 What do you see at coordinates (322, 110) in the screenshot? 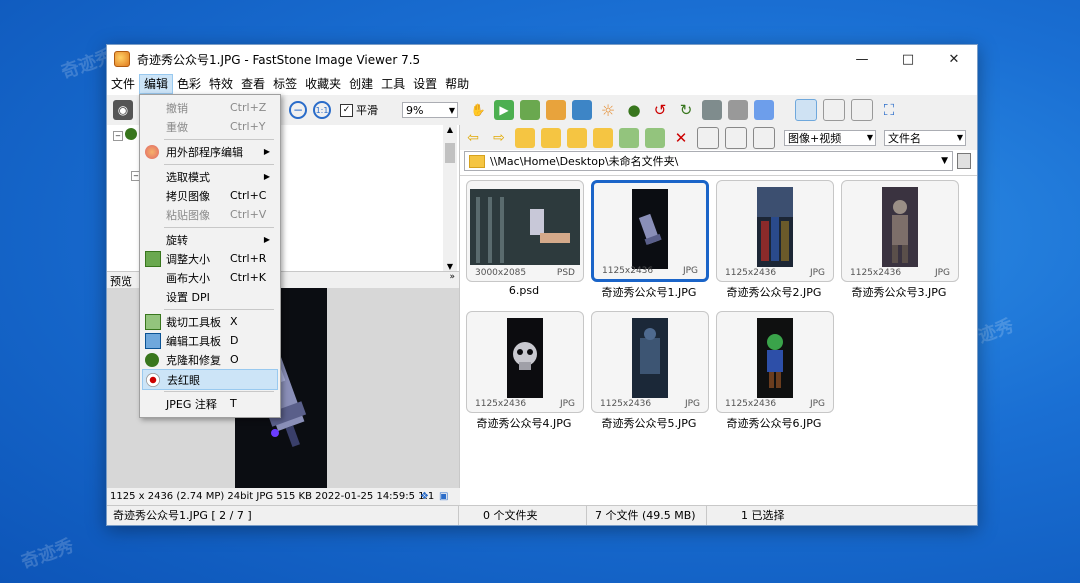
I see `actual-size-icon: 1:1` at bounding box center [322, 110].